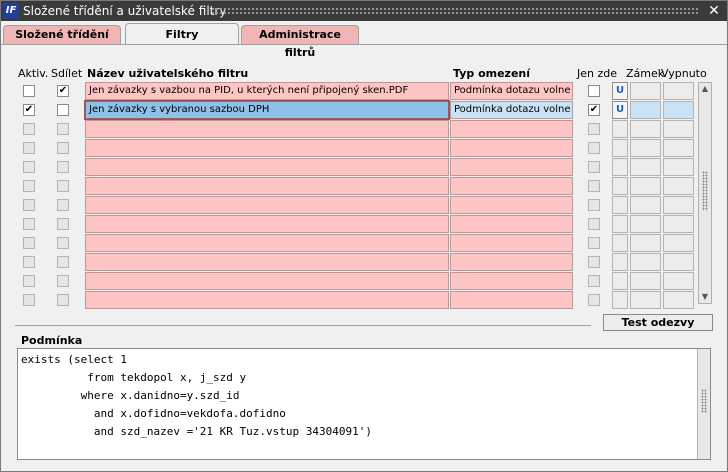 The width and height of the screenshot is (728, 472). Describe the element at coordinates (300, 42) in the screenshot. I see `tab-administrace-filtru: Administrace filtrů` at that location.